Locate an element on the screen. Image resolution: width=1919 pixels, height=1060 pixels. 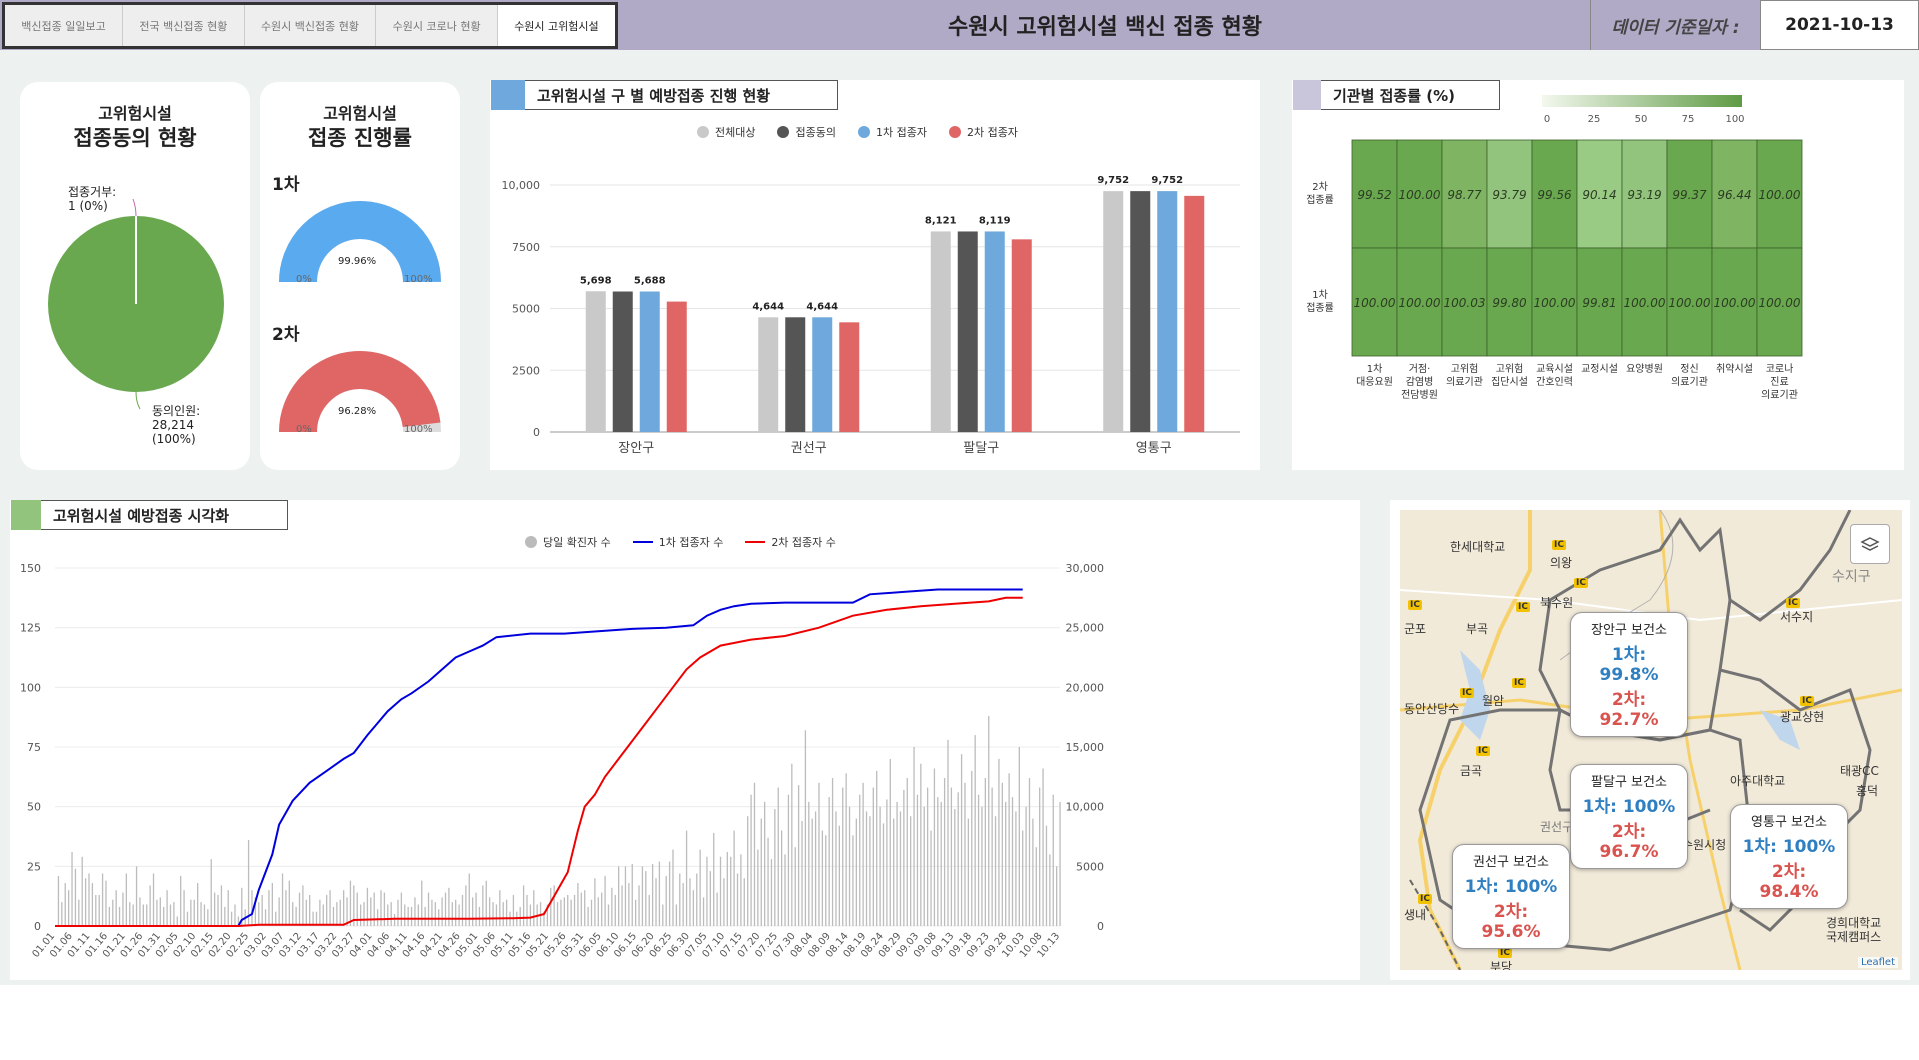
map-label: 군포 is located at coordinates (1415, 629).